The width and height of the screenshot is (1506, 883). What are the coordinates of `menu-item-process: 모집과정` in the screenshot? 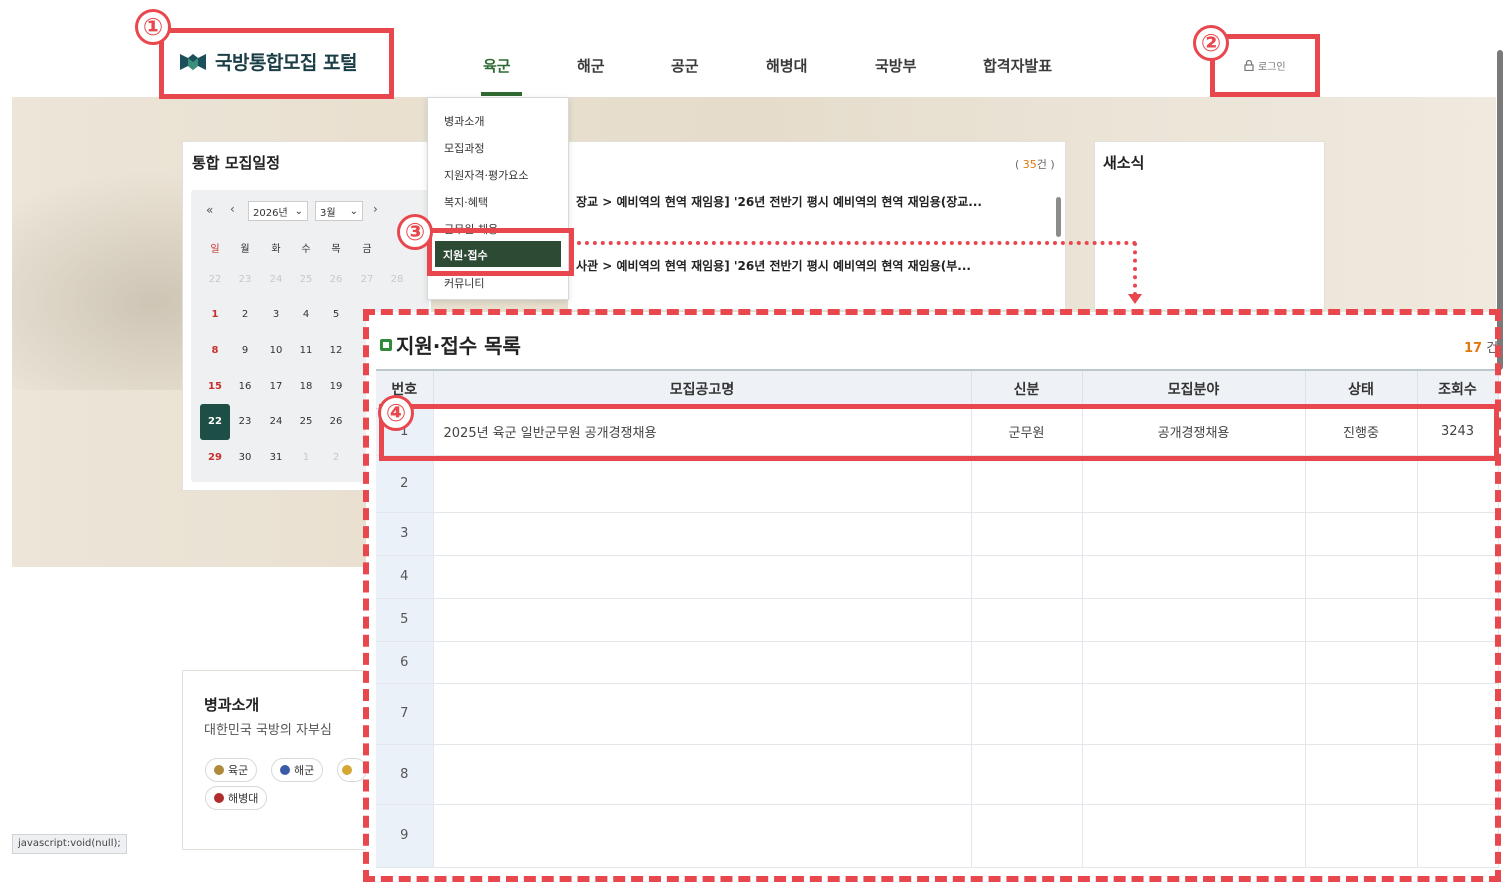 It's located at (464, 148).